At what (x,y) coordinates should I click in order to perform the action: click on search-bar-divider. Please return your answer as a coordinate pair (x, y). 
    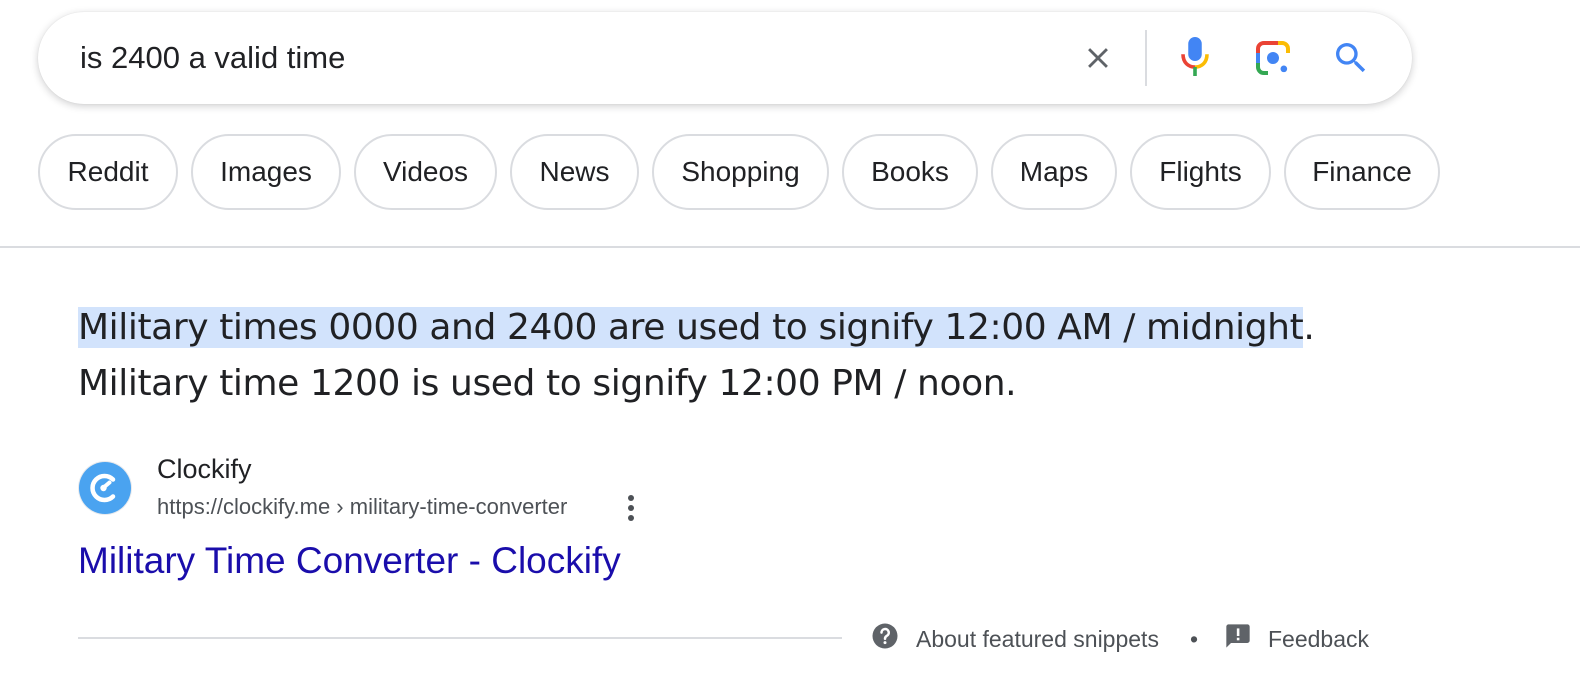
    Looking at the image, I should click on (1146, 58).